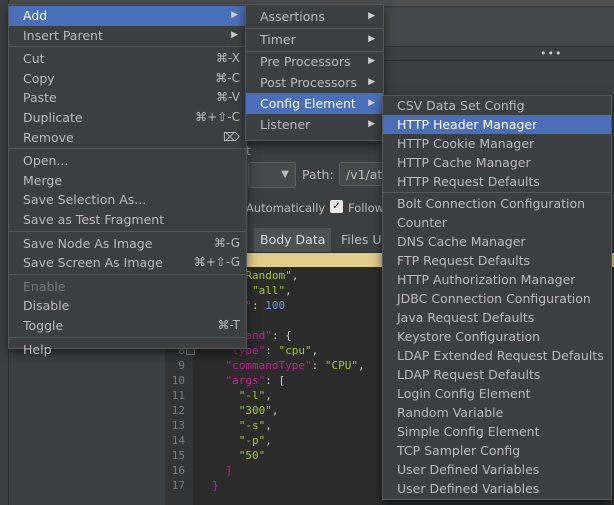 This screenshot has width=614, height=505. I want to click on menu-item-jdbc-connection-configuration: JDBC Connection Configuration, so click(497, 298).